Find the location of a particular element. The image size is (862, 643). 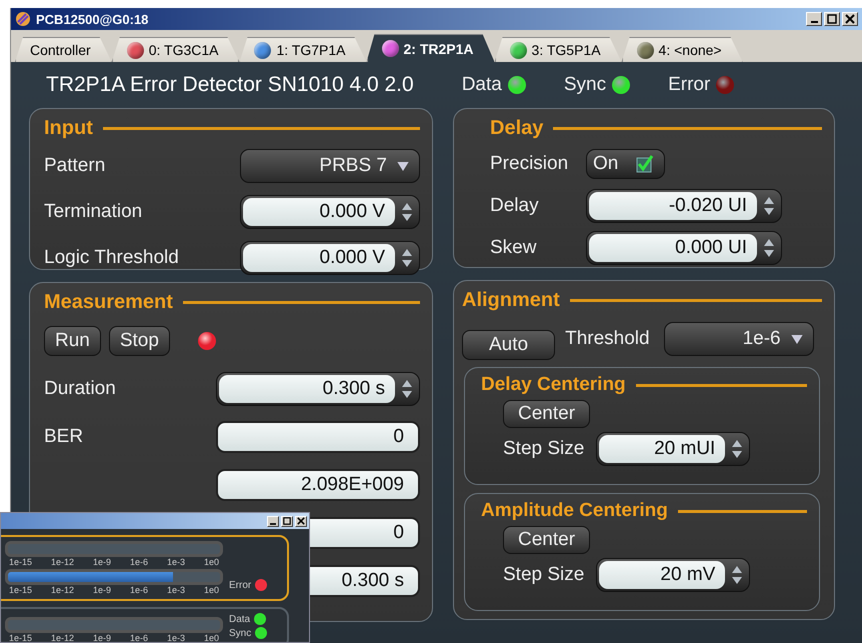

action-button: Run is located at coordinates (72, 341).